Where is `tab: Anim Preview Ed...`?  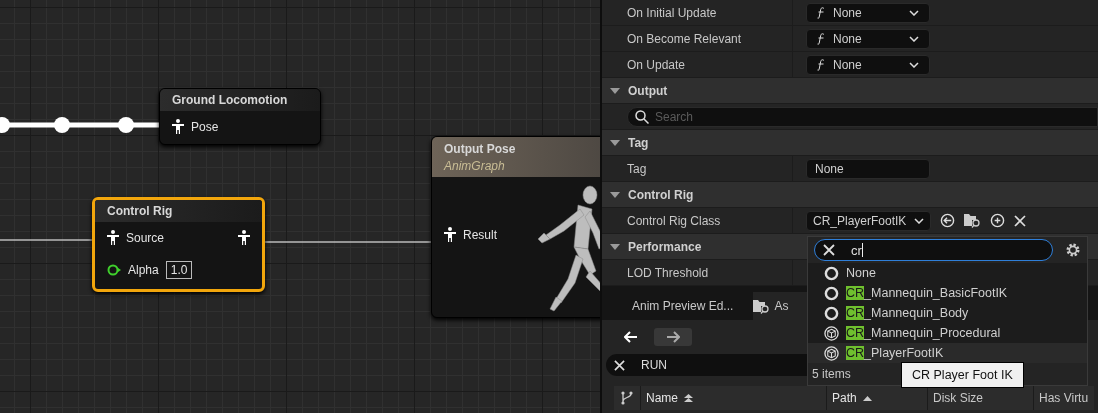 tab: Anim Preview Ed... is located at coordinates (683, 306).